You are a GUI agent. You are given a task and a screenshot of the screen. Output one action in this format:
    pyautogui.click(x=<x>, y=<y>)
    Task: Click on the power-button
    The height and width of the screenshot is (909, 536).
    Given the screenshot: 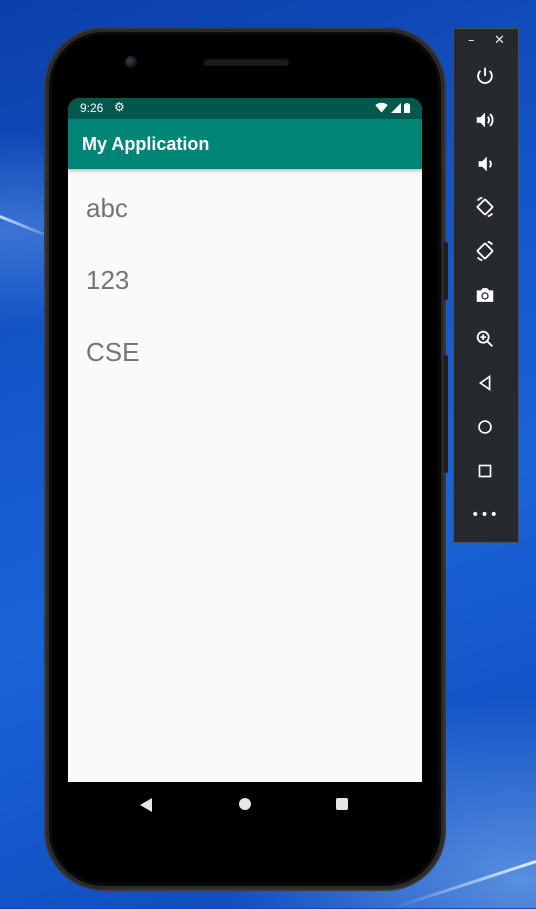 What is the action you would take?
    pyautogui.click(x=485, y=76)
    